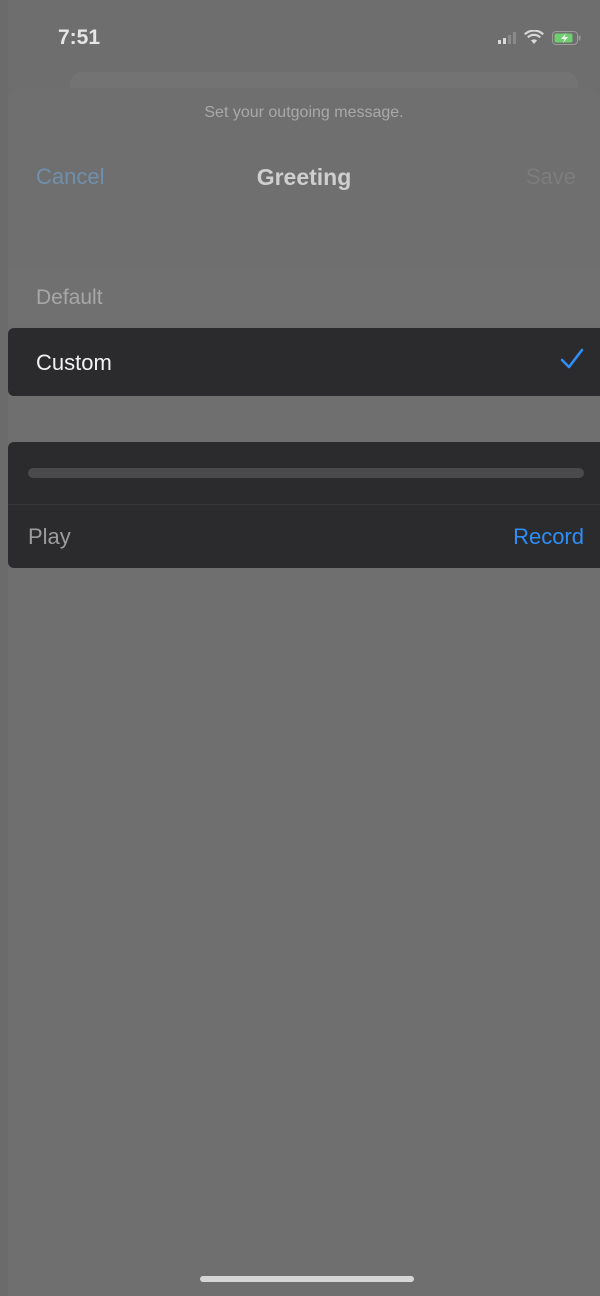 The width and height of the screenshot is (600, 1296). Describe the element at coordinates (567, 37) in the screenshot. I see `battery-charging-icon` at that location.